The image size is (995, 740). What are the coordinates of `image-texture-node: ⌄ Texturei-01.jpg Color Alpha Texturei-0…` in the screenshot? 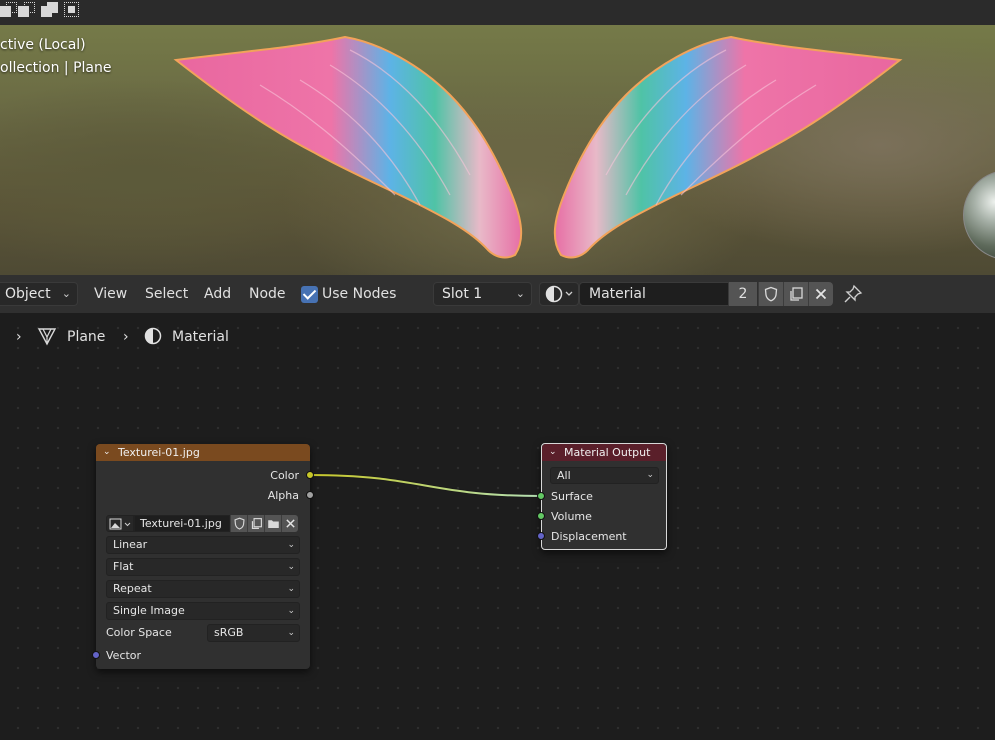 It's located at (203, 556).